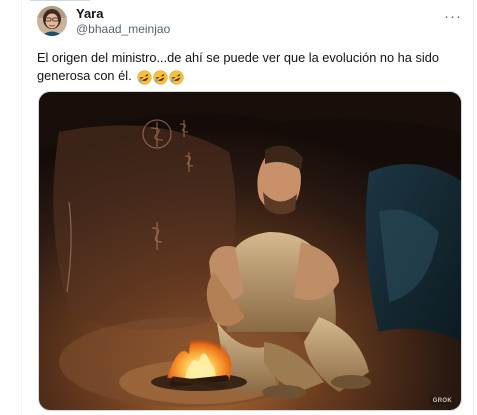  I want to click on more-options-button: ···, so click(453, 16).